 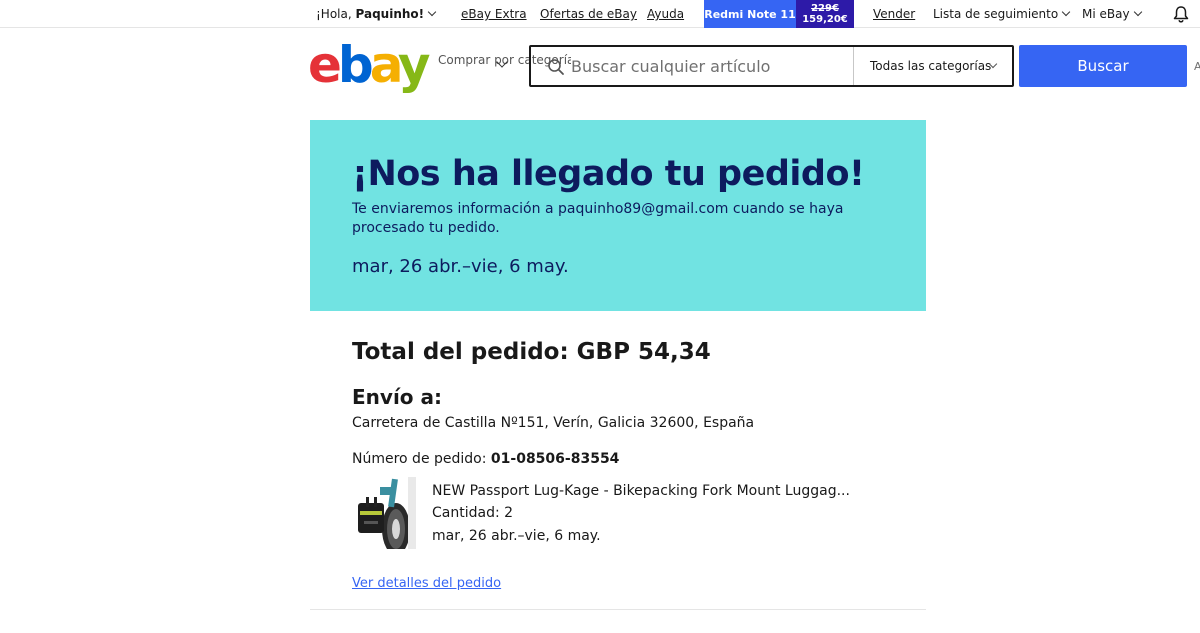 I want to click on order-number: Número de pedido: 01-08506-83554, so click(x=485, y=459).